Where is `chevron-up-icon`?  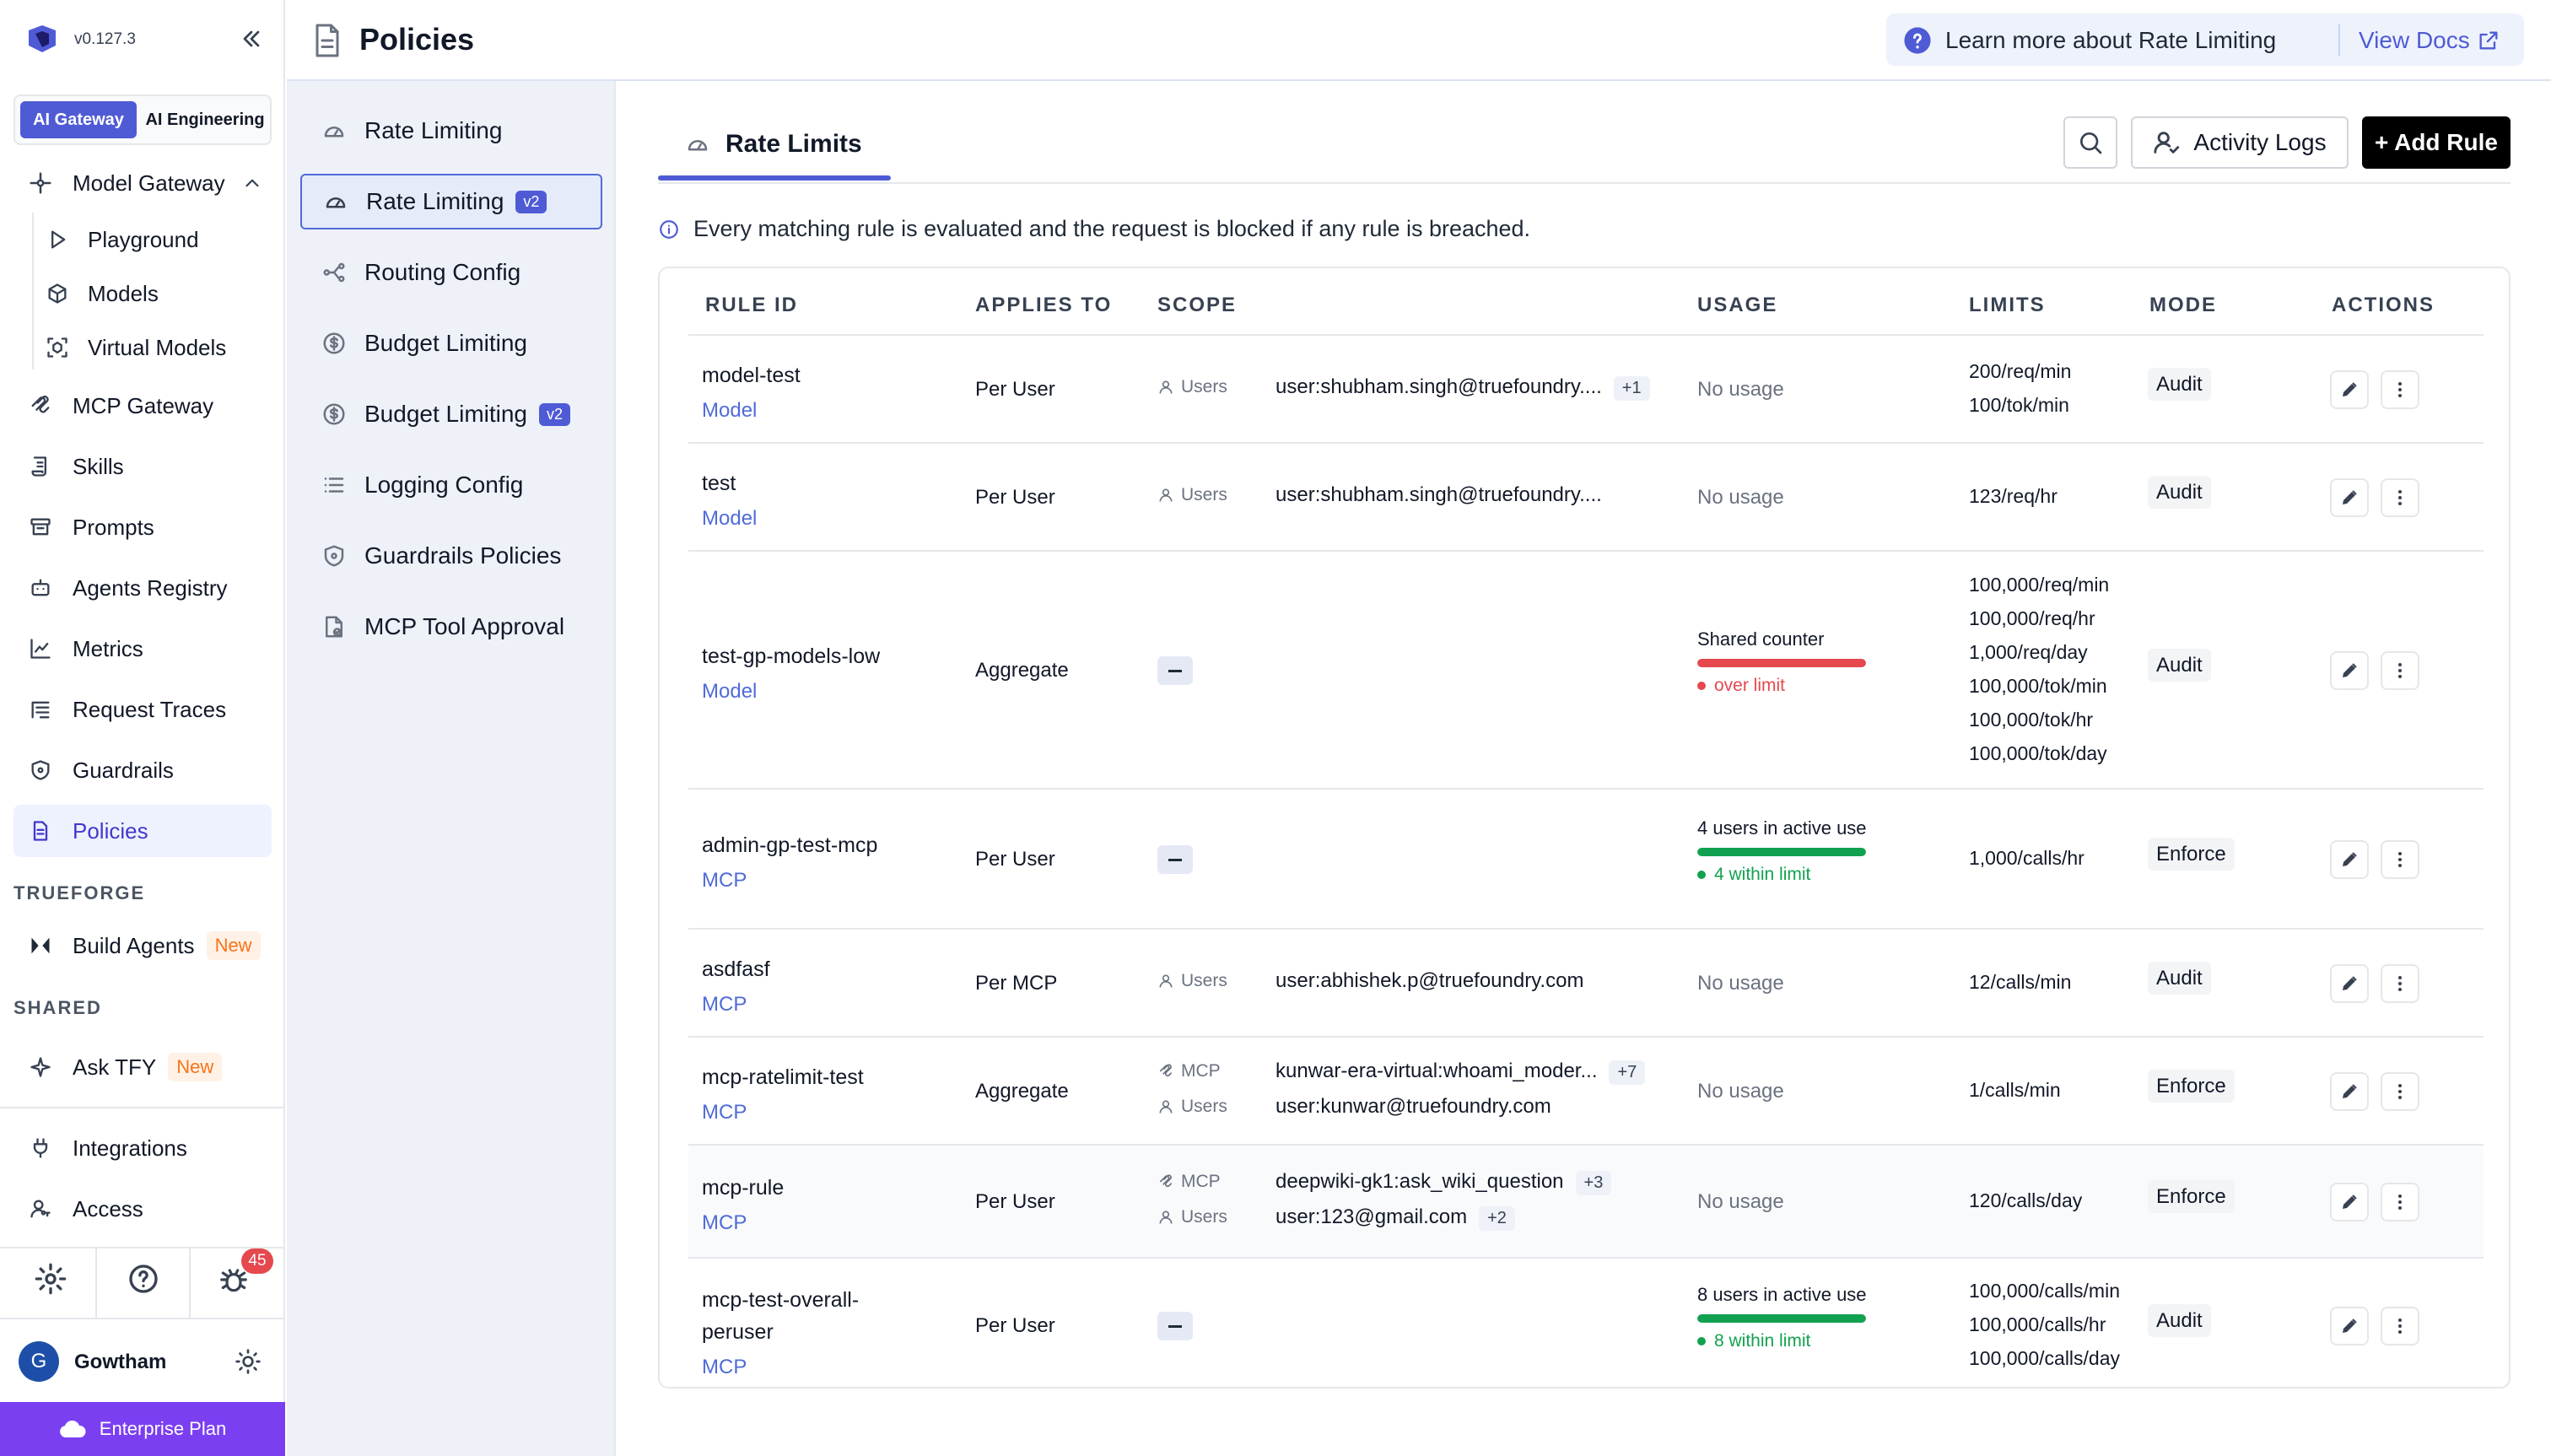 chevron-up-icon is located at coordinates (252, 183).